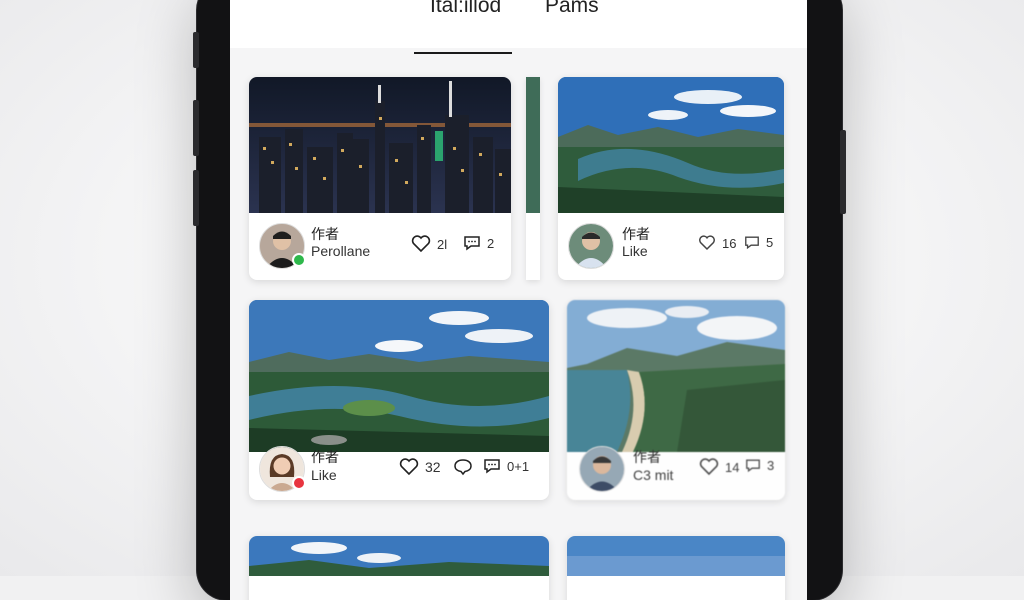 The height and width of the screenshot is (600, 1024). Describe the element at coordinates (465, 9) in the screenshot. I see `tab-illustrated: Ital:illod` at that location.